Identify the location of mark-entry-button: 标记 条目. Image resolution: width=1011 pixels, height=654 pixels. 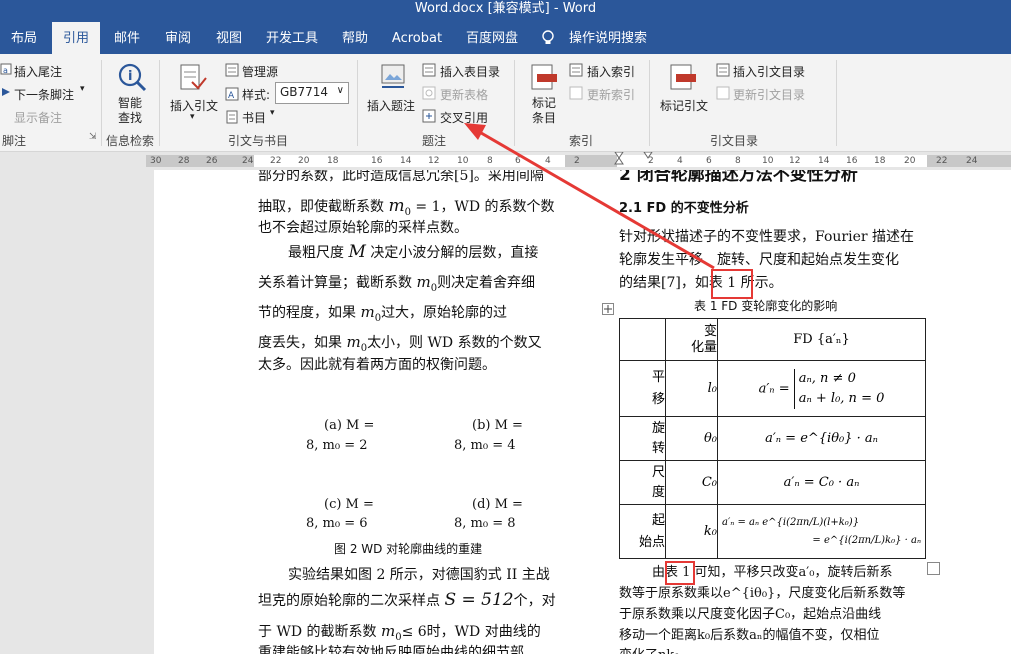
(544, 111).